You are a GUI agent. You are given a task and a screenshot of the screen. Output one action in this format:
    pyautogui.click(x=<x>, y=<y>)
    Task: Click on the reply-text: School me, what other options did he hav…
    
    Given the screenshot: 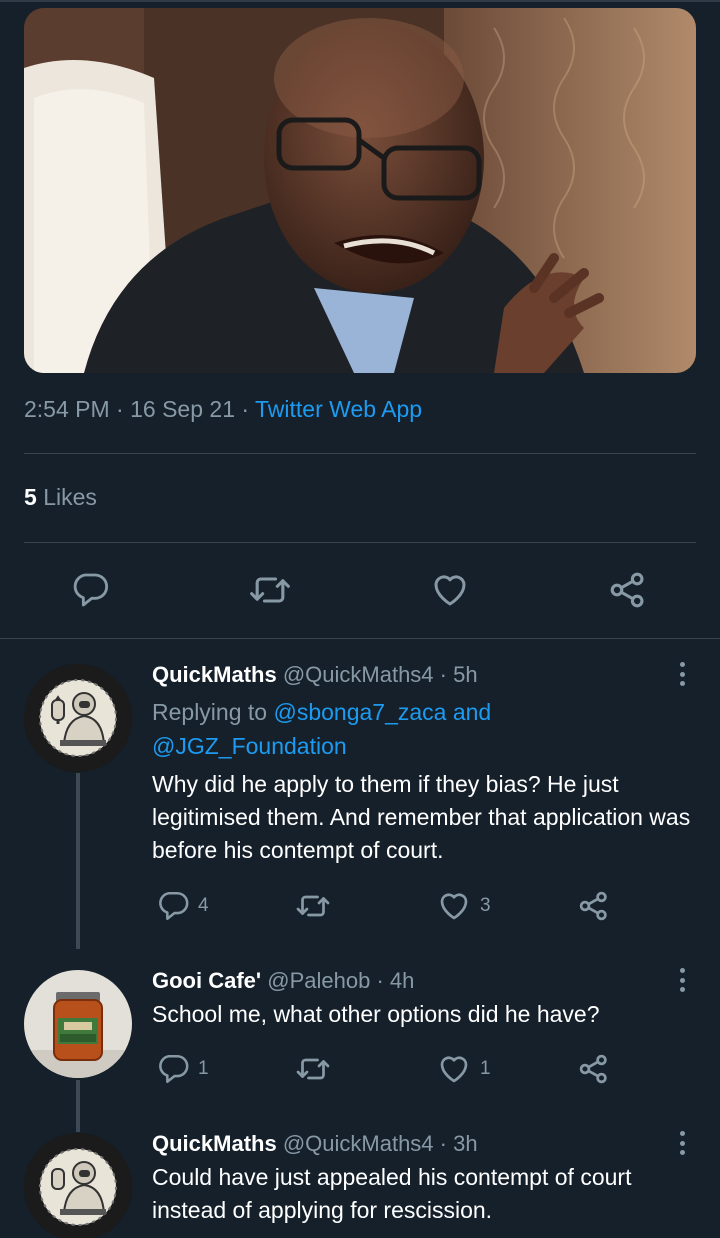 What is the action you would take?
    pyautogui.click(x=376, y=1014)
    